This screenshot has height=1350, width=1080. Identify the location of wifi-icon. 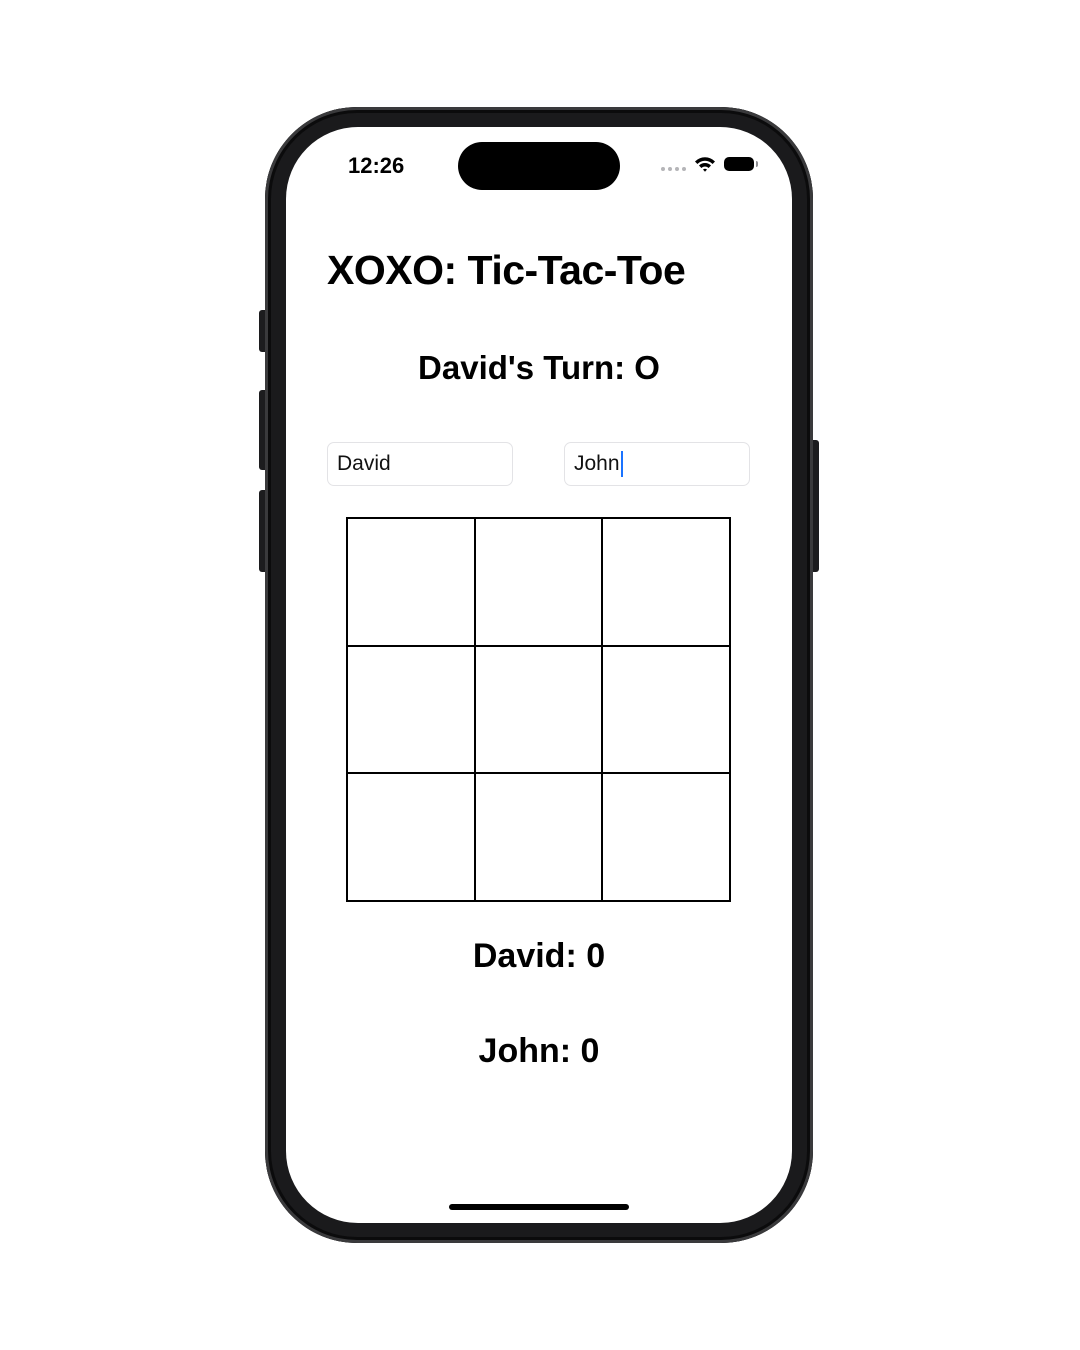
(705, 164).